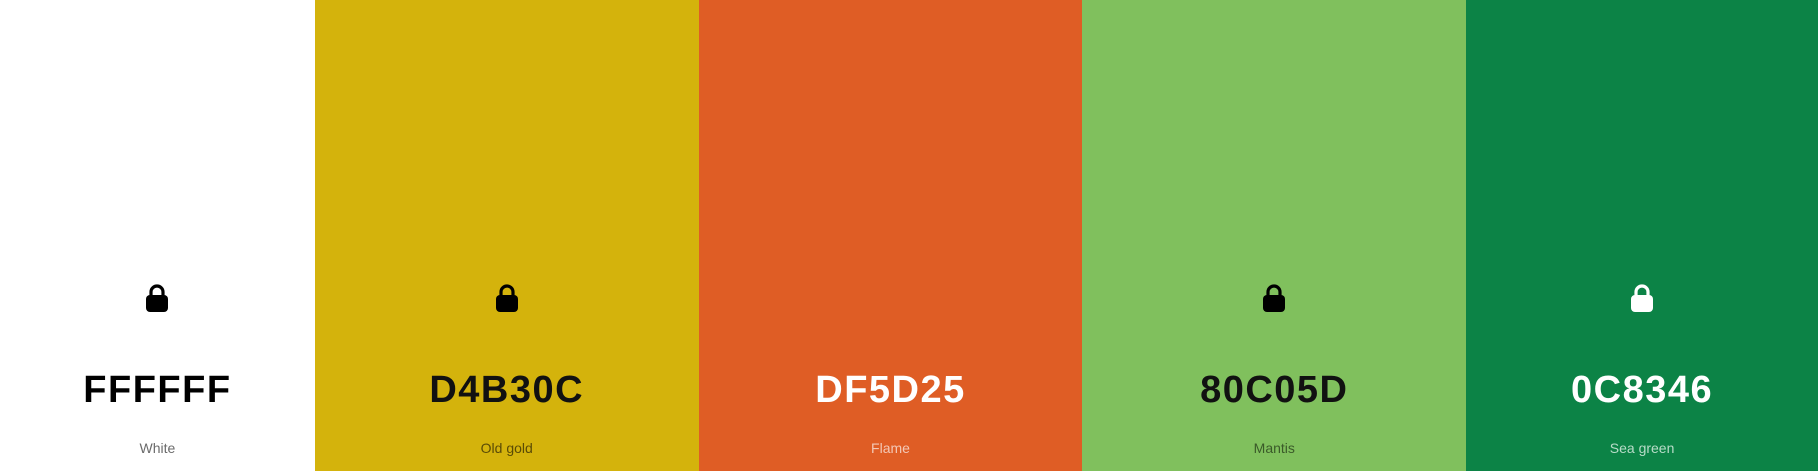 The height and width of the screenshot is (471, 1818). Describe the element at coordinates (507, 390) in the screenshot. I see `hex-code: D4B30C` at that location.